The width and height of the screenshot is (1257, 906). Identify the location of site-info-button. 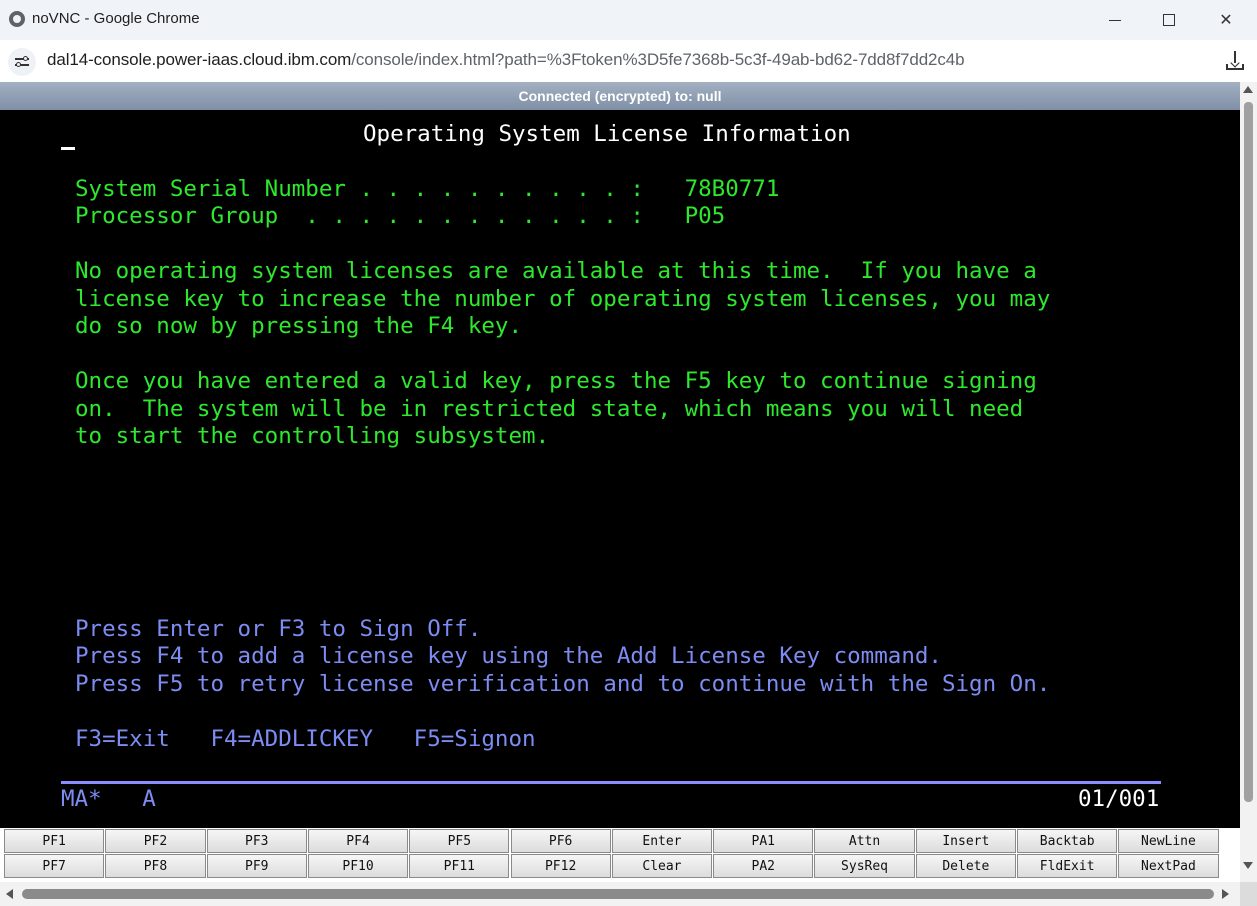
(22, 62).